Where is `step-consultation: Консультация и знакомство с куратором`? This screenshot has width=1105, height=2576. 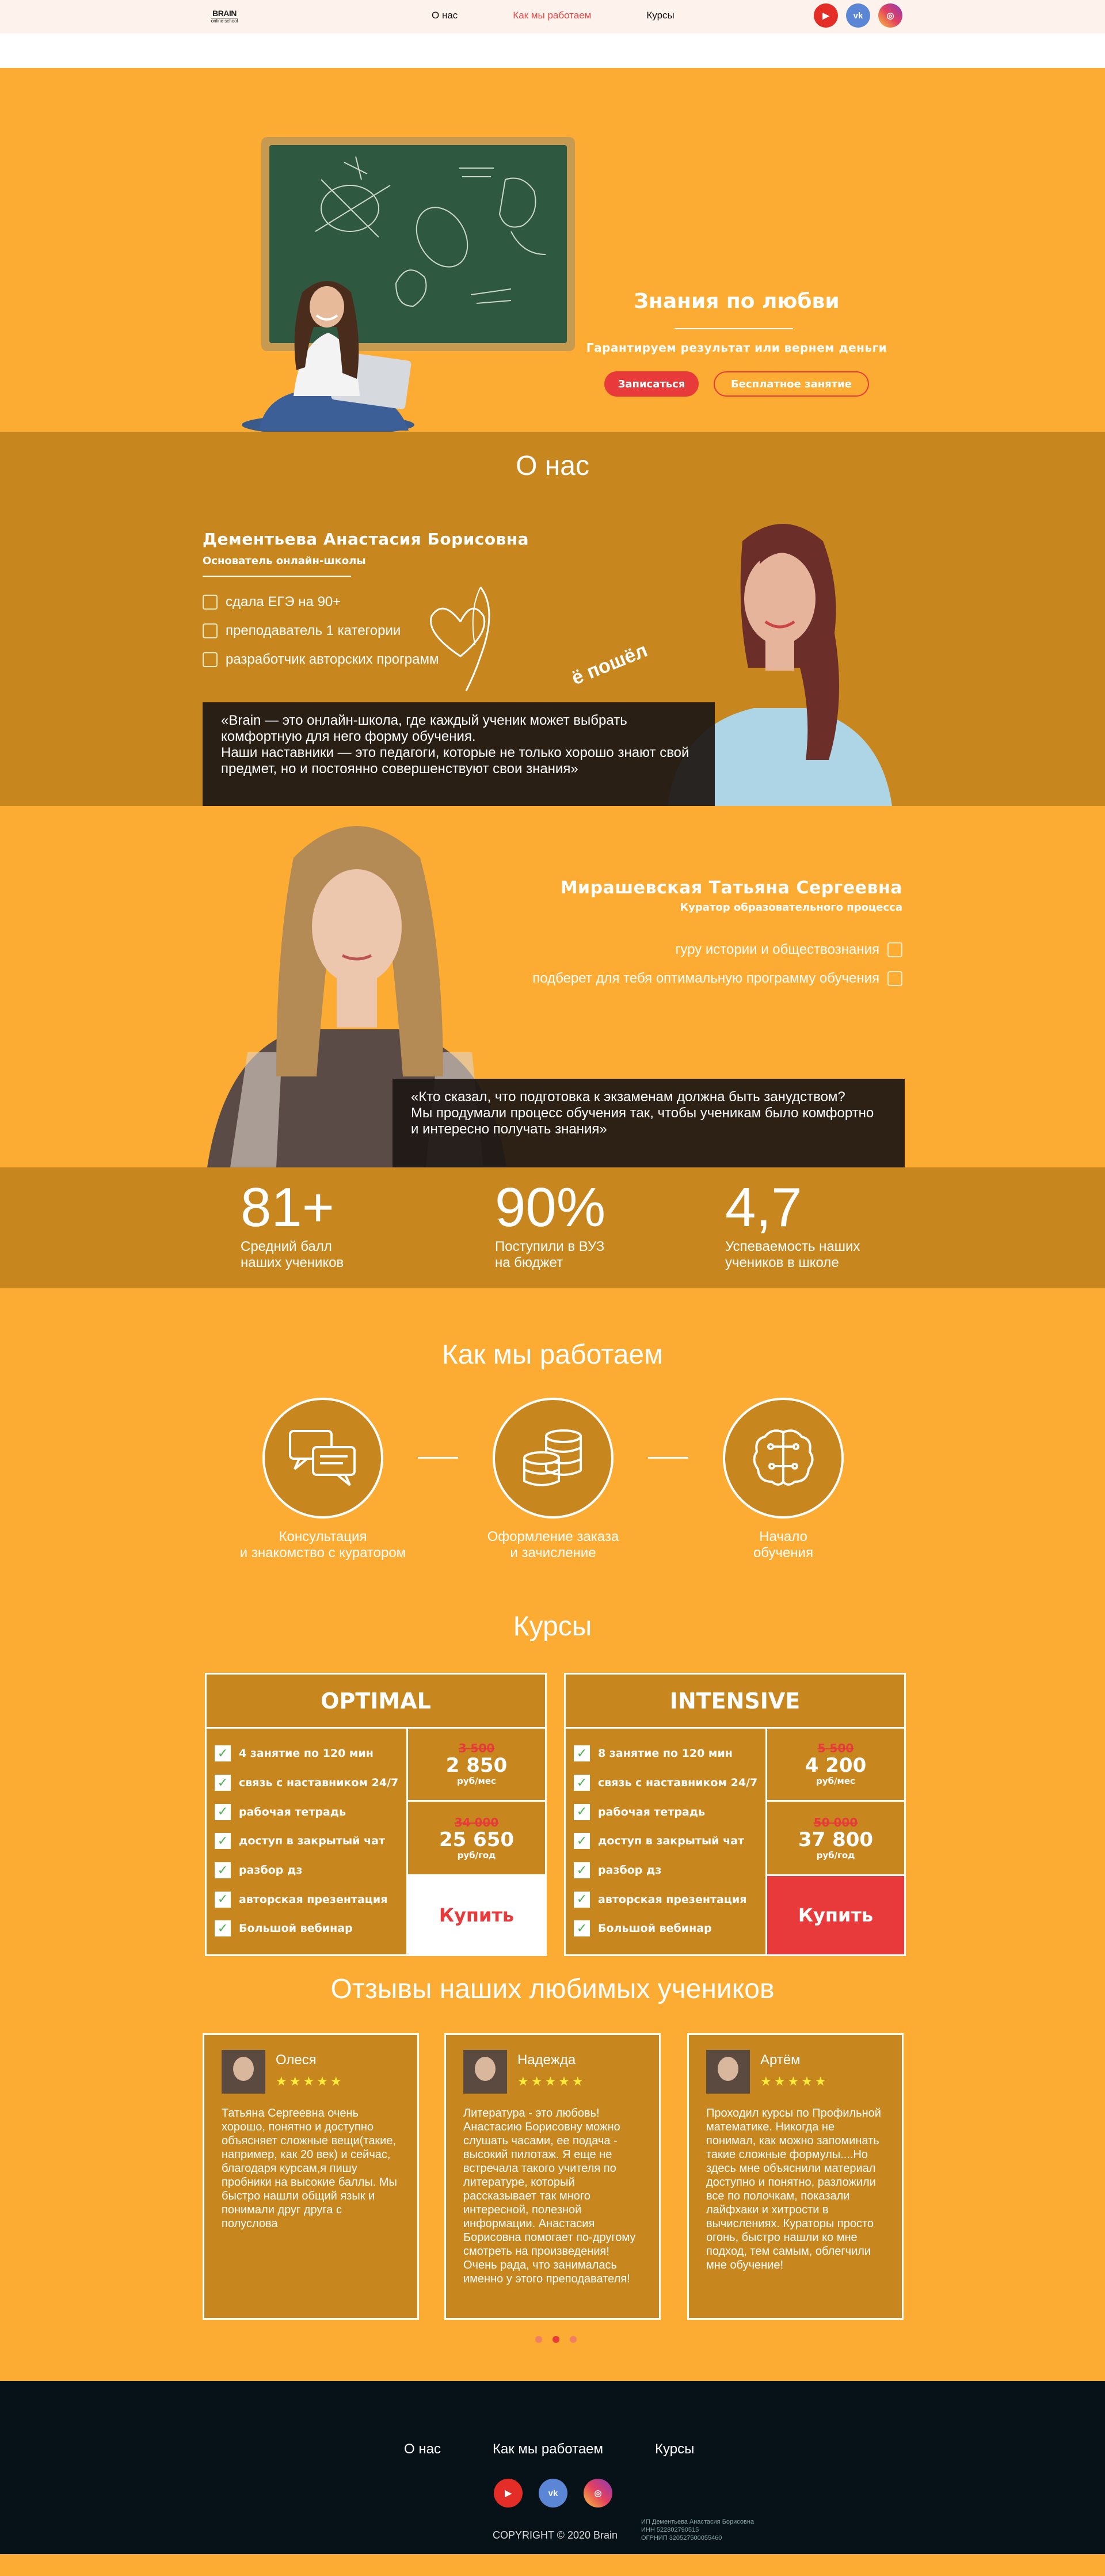
step-consultation: Консультация и знакомство с куратором is located at coordinates (323, 1545).